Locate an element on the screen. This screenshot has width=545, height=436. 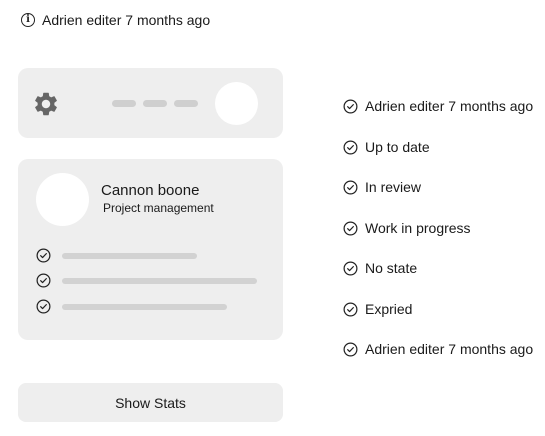
status-item: Expried is located at coordinates (377, 309).